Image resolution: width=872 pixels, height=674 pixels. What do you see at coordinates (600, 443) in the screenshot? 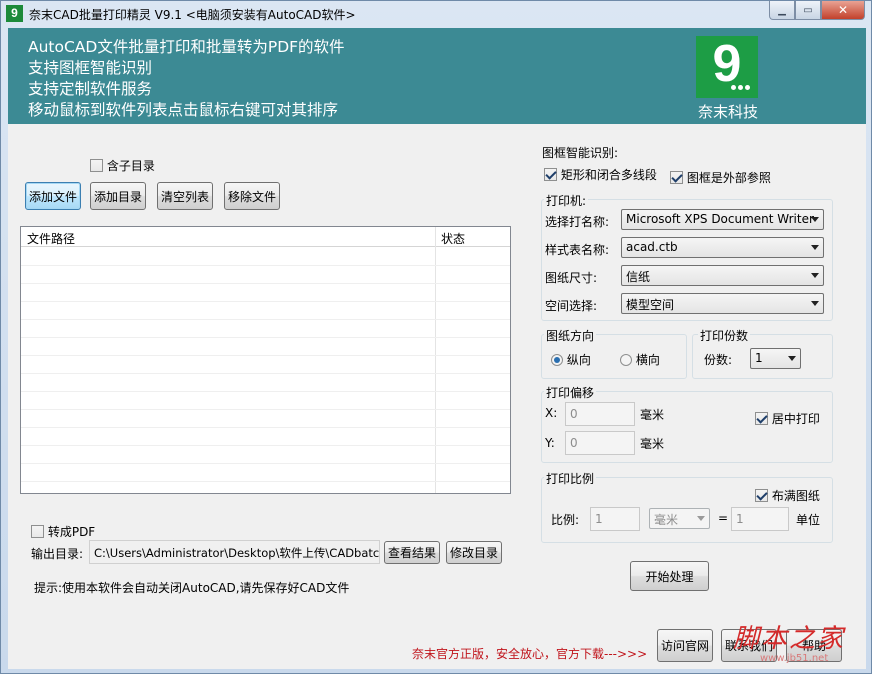
I see `offset-y-input: 0` at bounding box center [600, 443].